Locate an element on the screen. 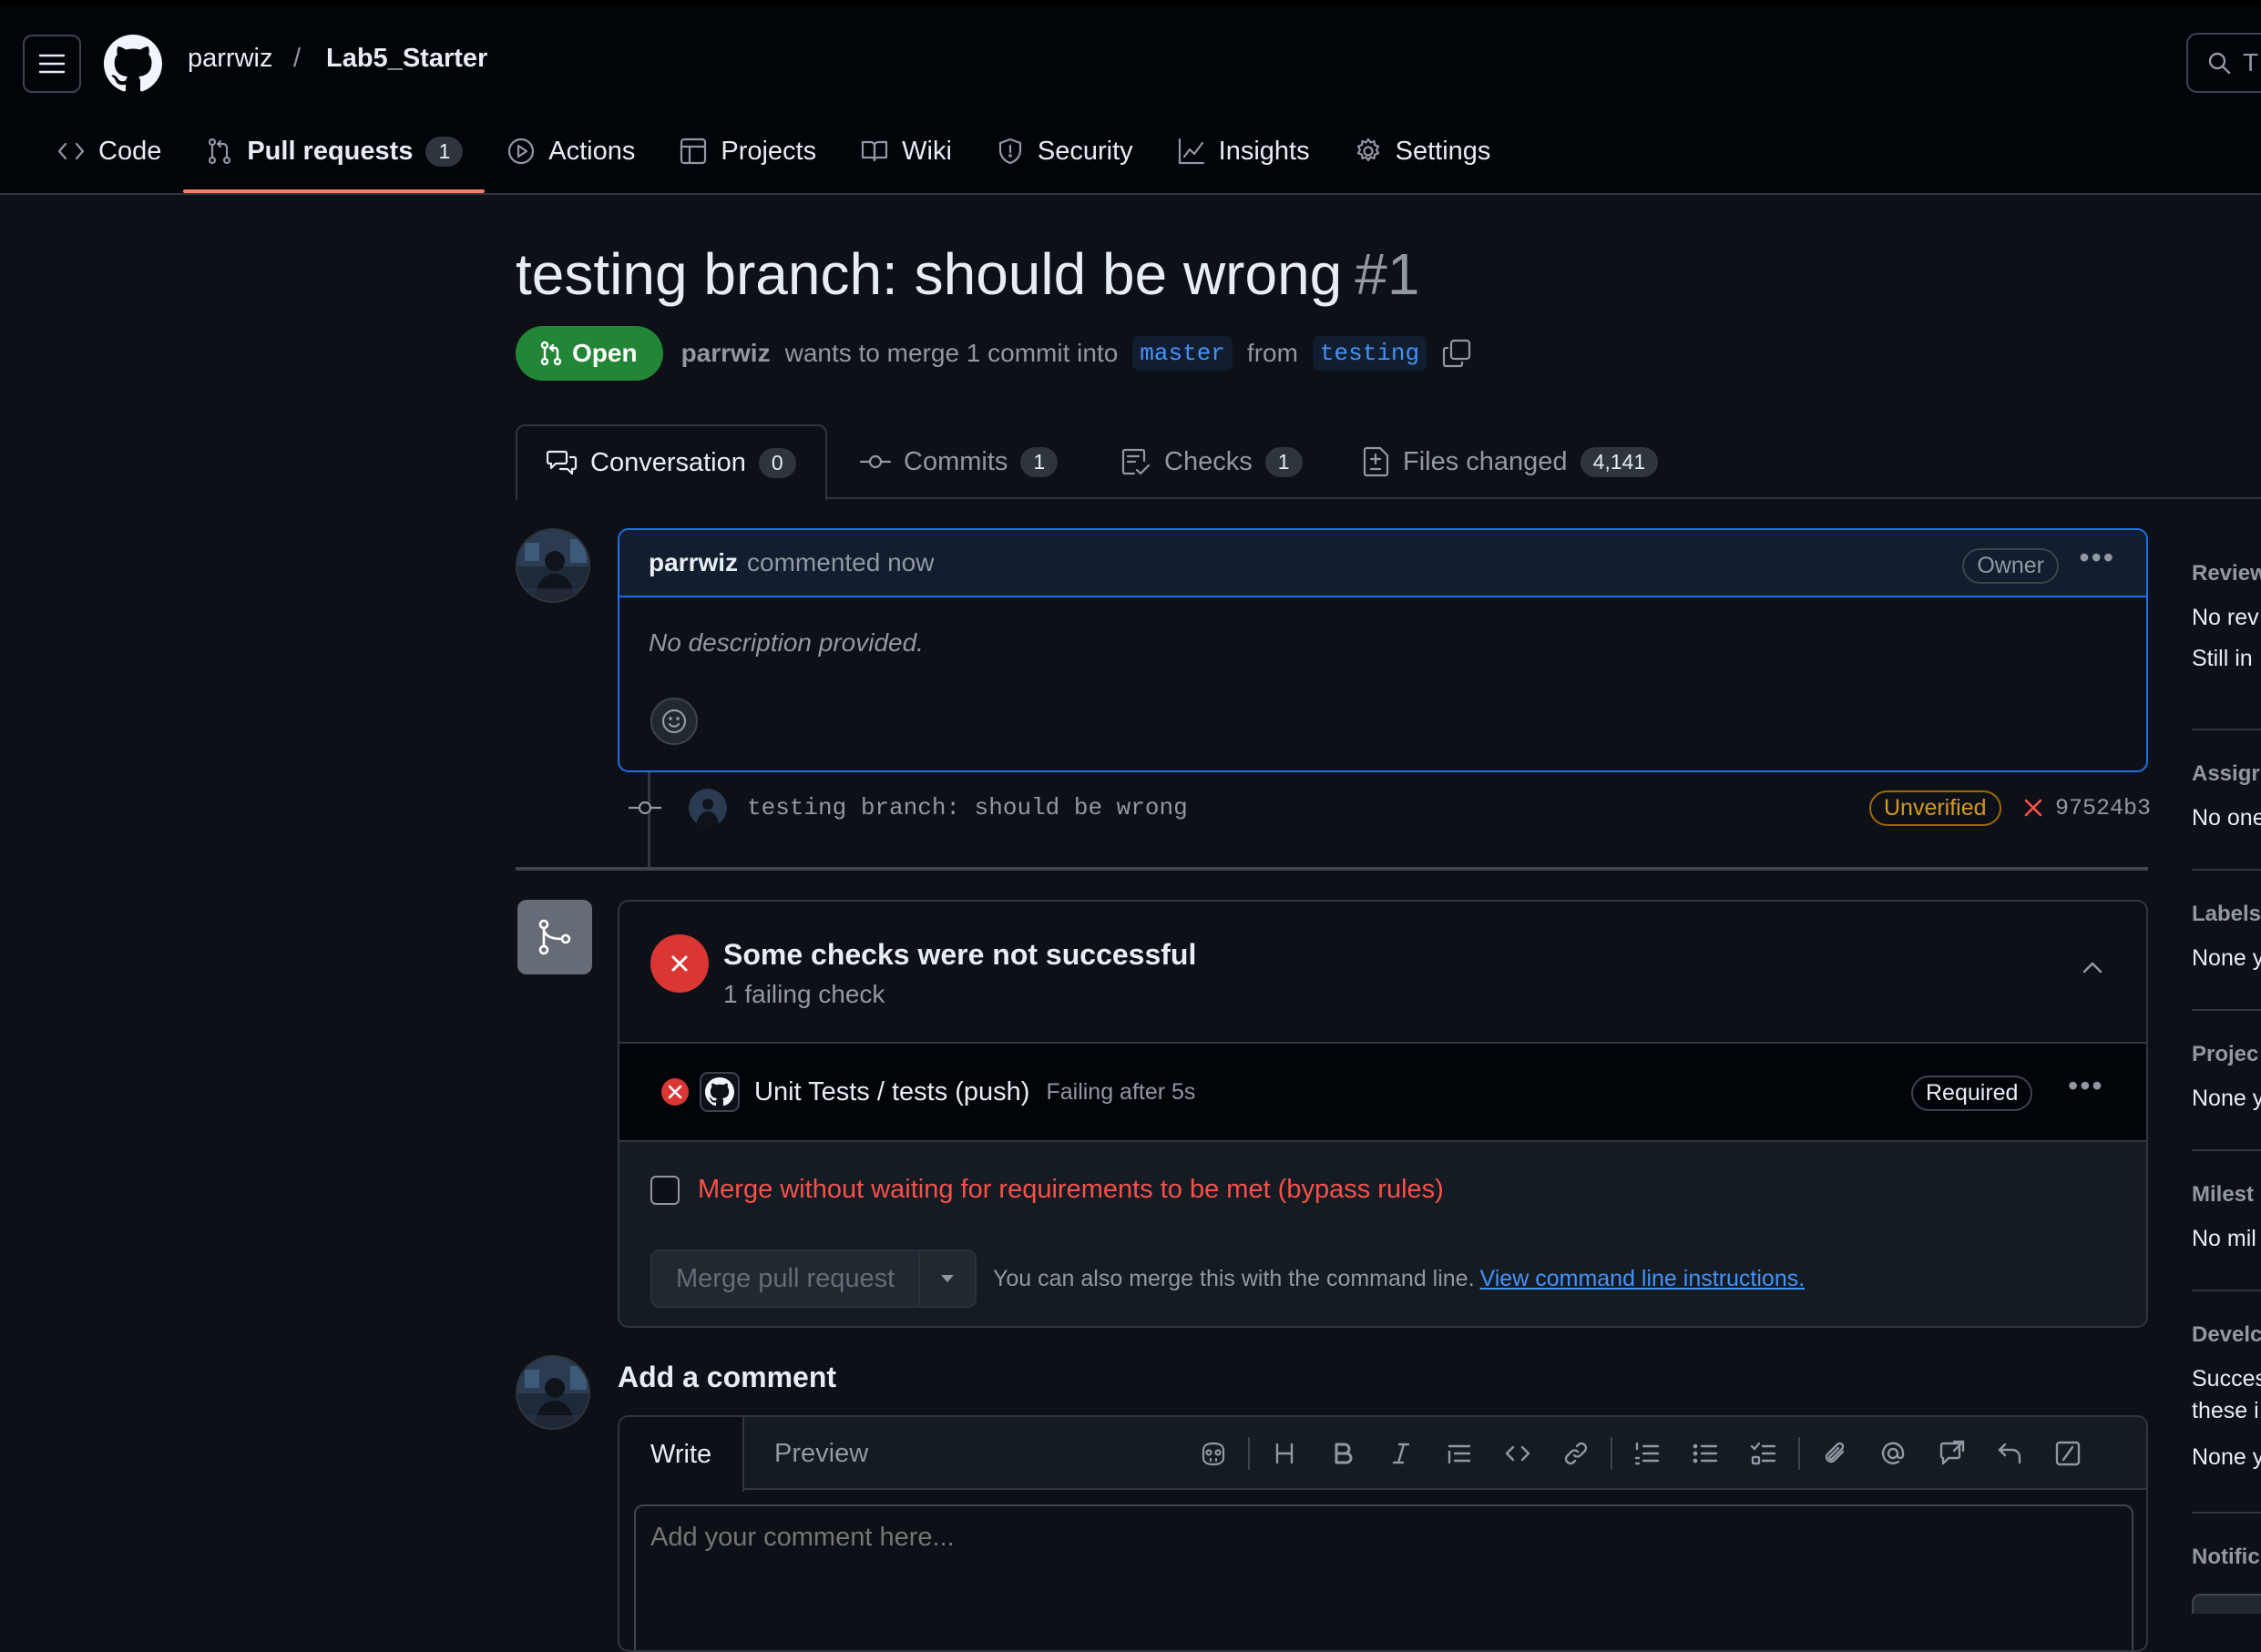 The image size is (2261, 1652). breadcrumb-owner: parrwiz is located at coordinates (230, 59).